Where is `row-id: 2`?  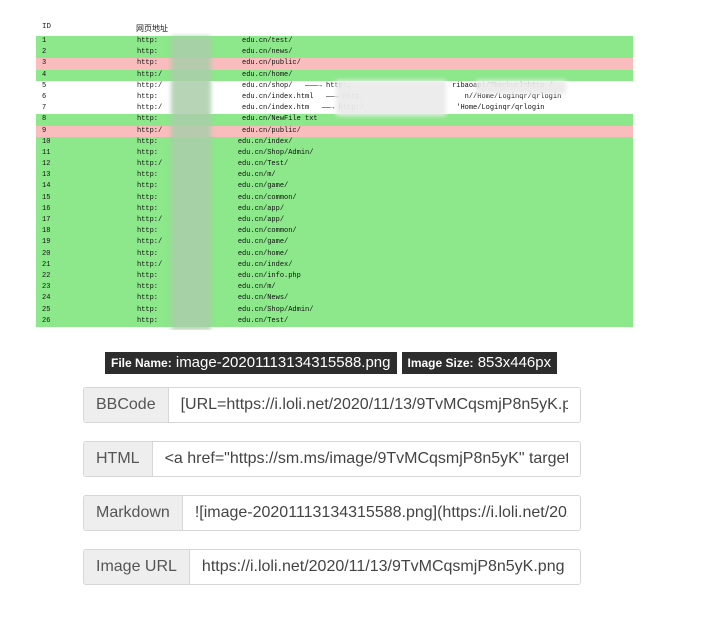
row-id: 2 is located at coordinates (44, 52).